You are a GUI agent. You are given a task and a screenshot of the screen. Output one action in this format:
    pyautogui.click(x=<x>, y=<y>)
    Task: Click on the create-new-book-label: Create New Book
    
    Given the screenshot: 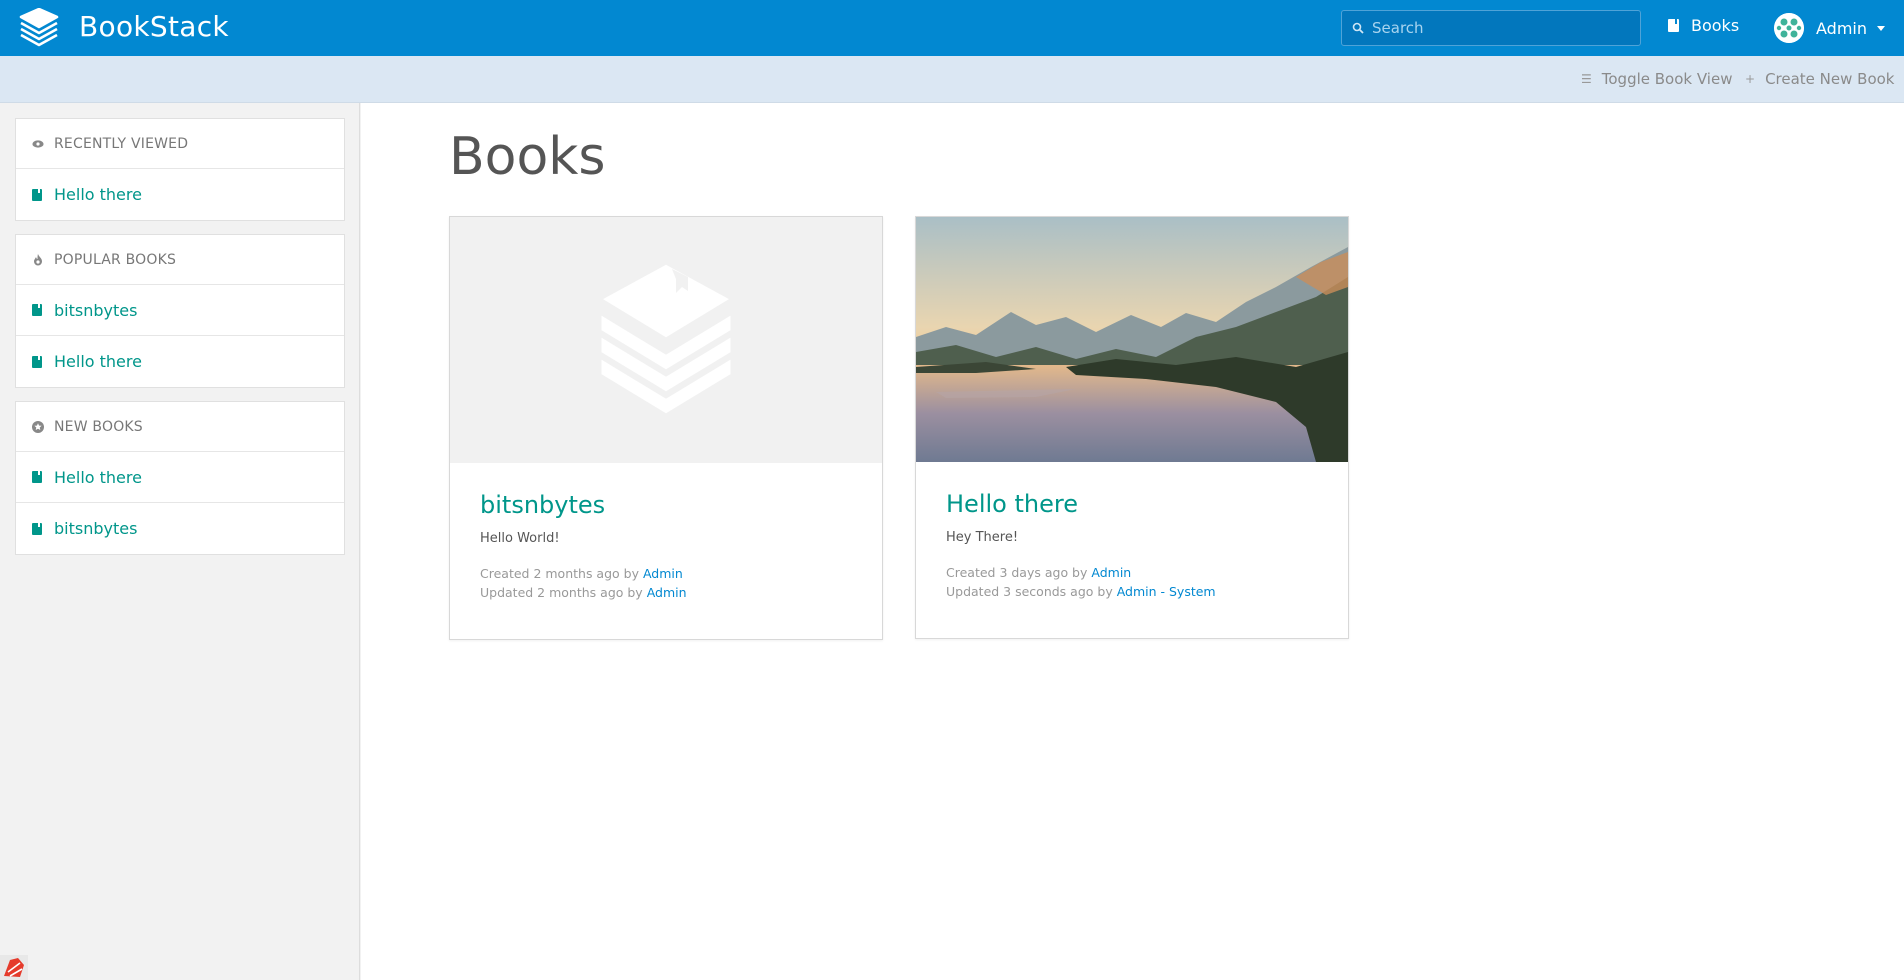 What is the action you would take?
    pyautogui.click(x=1830, y=79)
    